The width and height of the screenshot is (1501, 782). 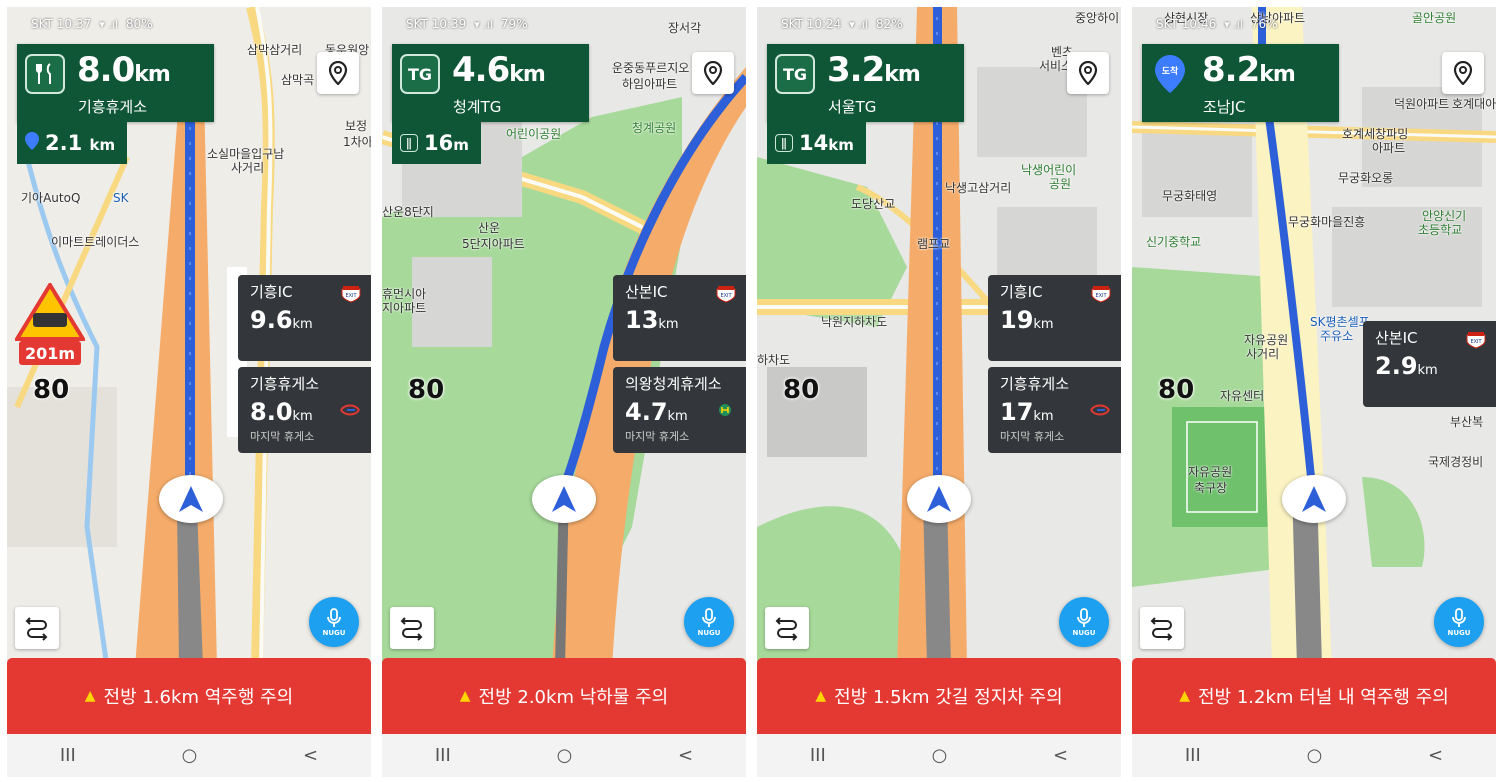 I want to click on exit-distance: 9.6, so click(x=271, y=320).